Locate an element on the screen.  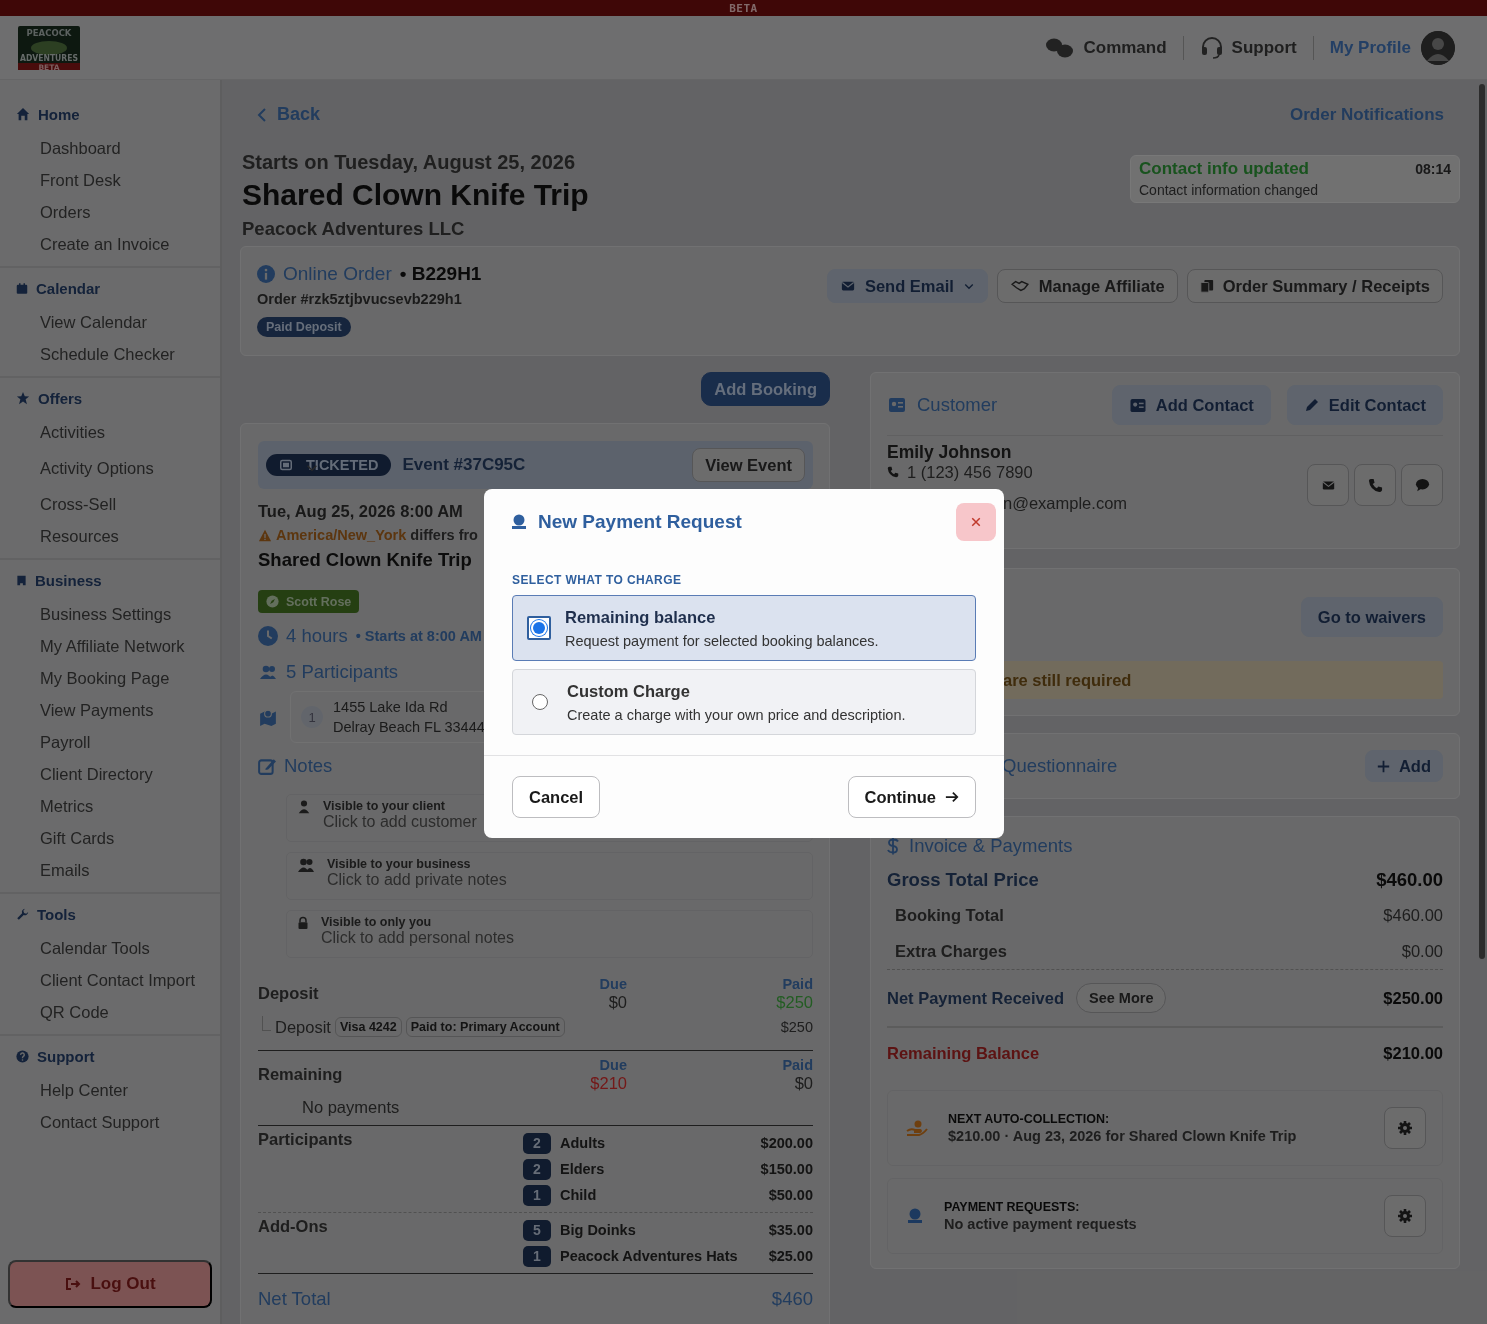
item-price: $35.00 is located at coordinates (790, 1230).